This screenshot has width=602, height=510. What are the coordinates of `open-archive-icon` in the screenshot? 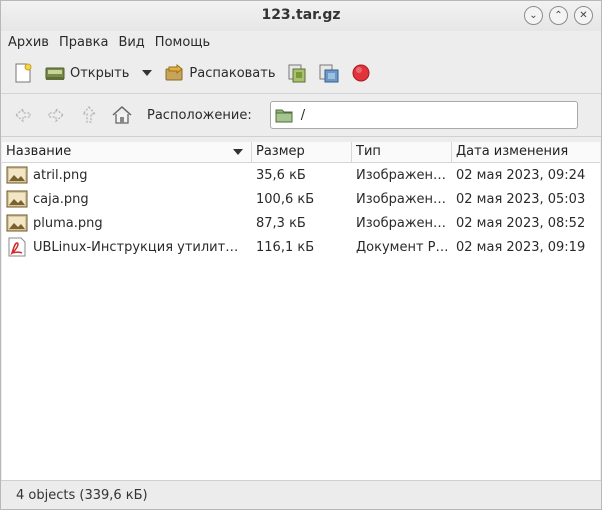 It's located at (55, 73).